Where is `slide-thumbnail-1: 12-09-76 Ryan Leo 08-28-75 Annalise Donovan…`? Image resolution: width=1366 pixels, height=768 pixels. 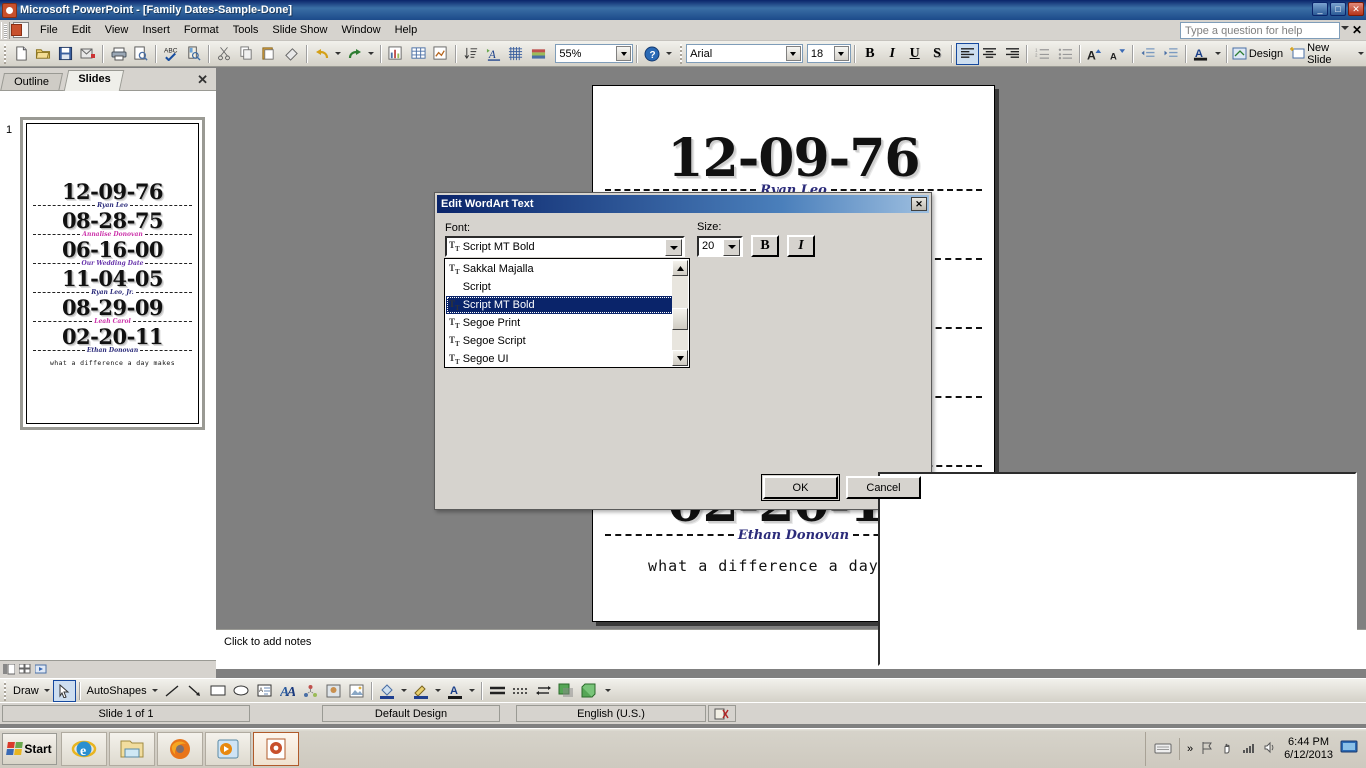
slide-thumbnail-1: 12-09-76 Ryan Leo 08-28-75 Annalise Donovan… is located at coordinates (112, 273).